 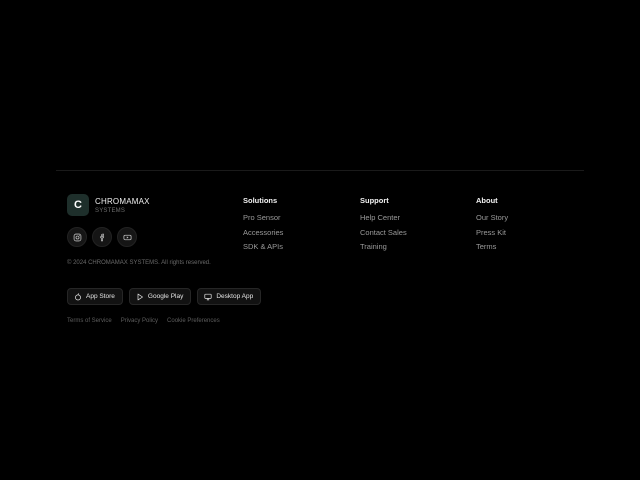 What do you see at coordinates (492, 249) in the screenshot?
I see `link-terms: Terms` at bounding box center [492, 249].